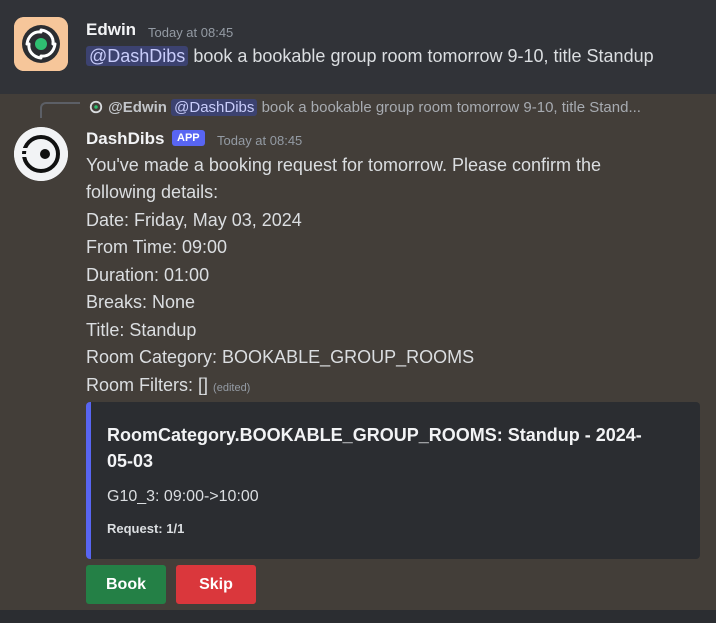 The width and height of the screenshot is (716, 623). What do you see at coordinates (157, 247) in the screenshot?
I see `message-line: From Time: 09:00` at bounding box center [157, 247].